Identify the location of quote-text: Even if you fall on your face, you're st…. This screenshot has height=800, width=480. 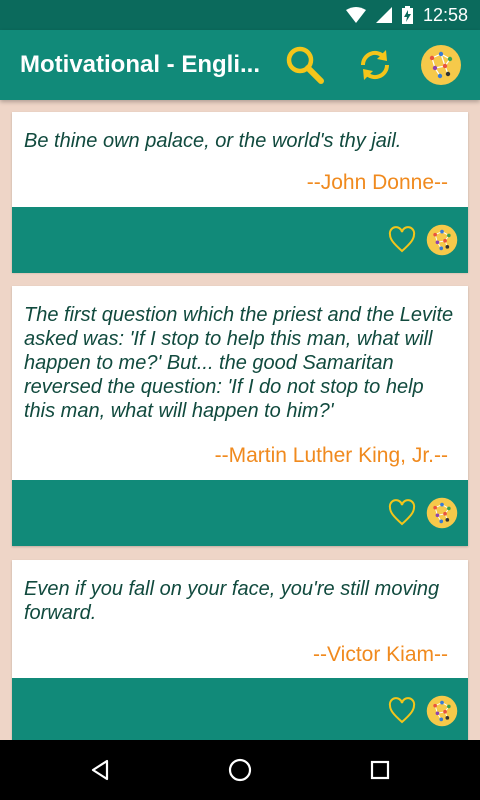
(232, 601).